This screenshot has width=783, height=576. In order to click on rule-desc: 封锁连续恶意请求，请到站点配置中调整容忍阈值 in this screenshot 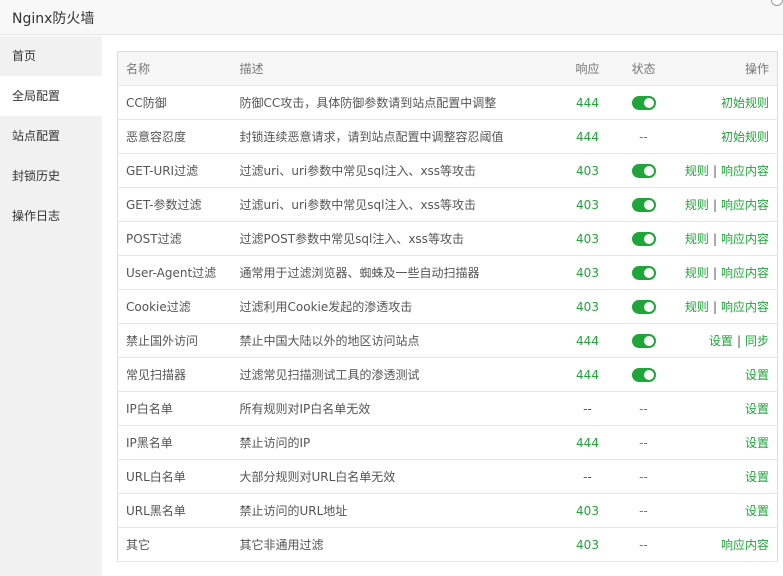, I will do `click(399, 136)`.